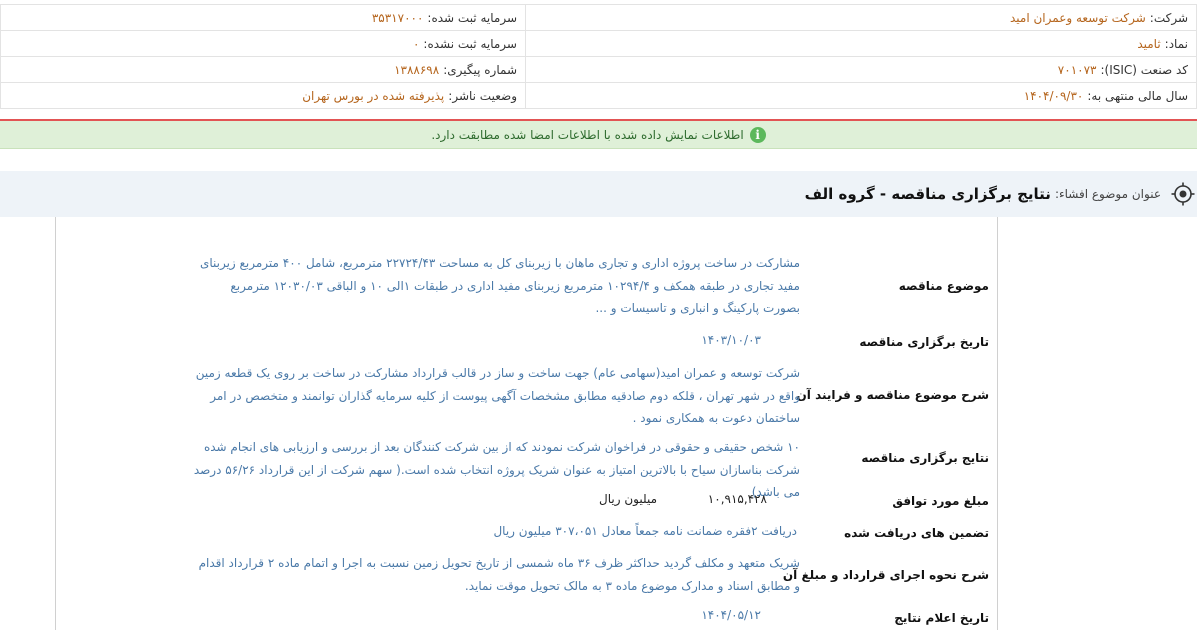 The height and width of the screenshot is (630, 1197). What do you see at coordinates (1183, 194) in the screenshot?
I see `target-icon` at bounding box center [1183, 194].